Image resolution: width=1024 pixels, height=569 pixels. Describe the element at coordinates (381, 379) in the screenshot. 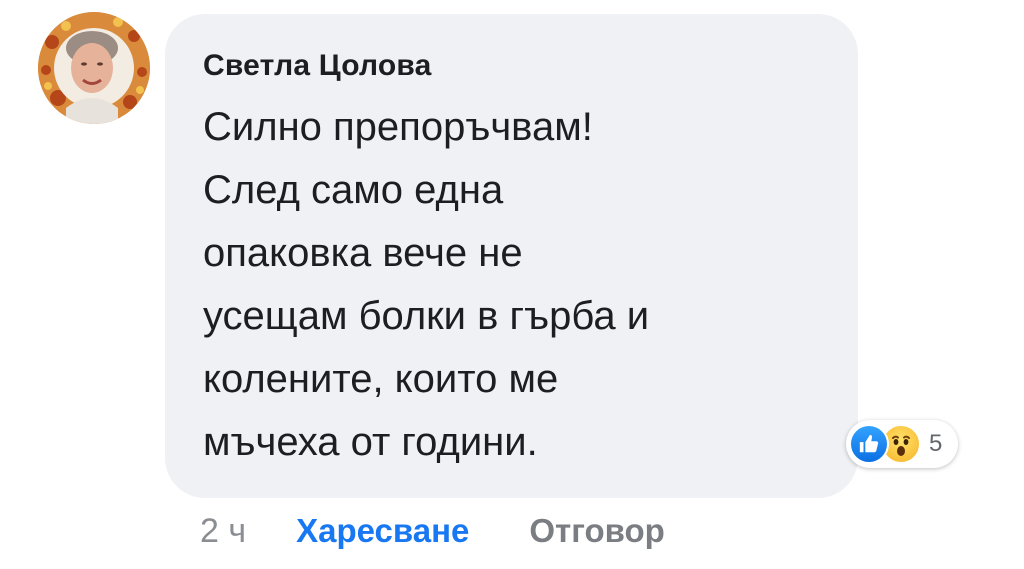

I see `comment-text-line: колените, които ме` at that location.